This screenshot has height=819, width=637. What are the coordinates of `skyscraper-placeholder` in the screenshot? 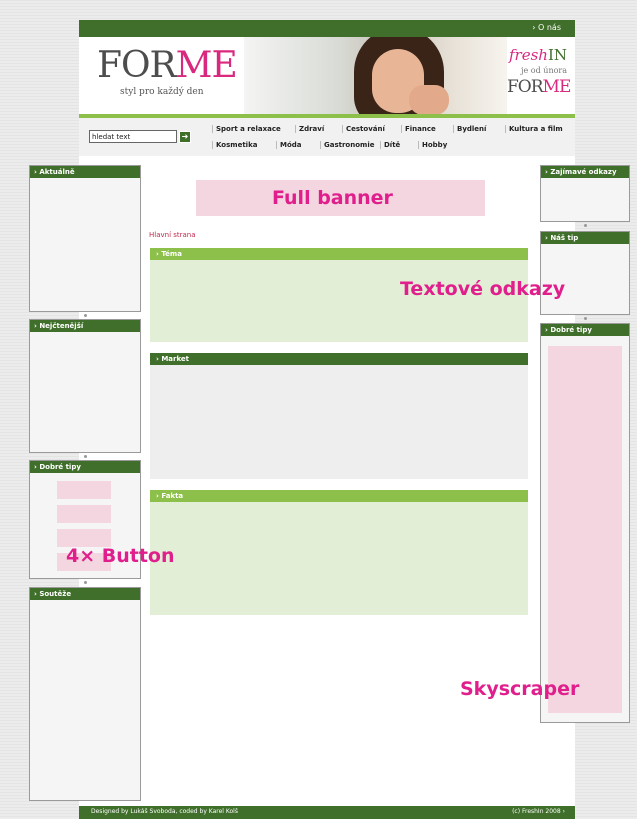 It's located at (585, 529).